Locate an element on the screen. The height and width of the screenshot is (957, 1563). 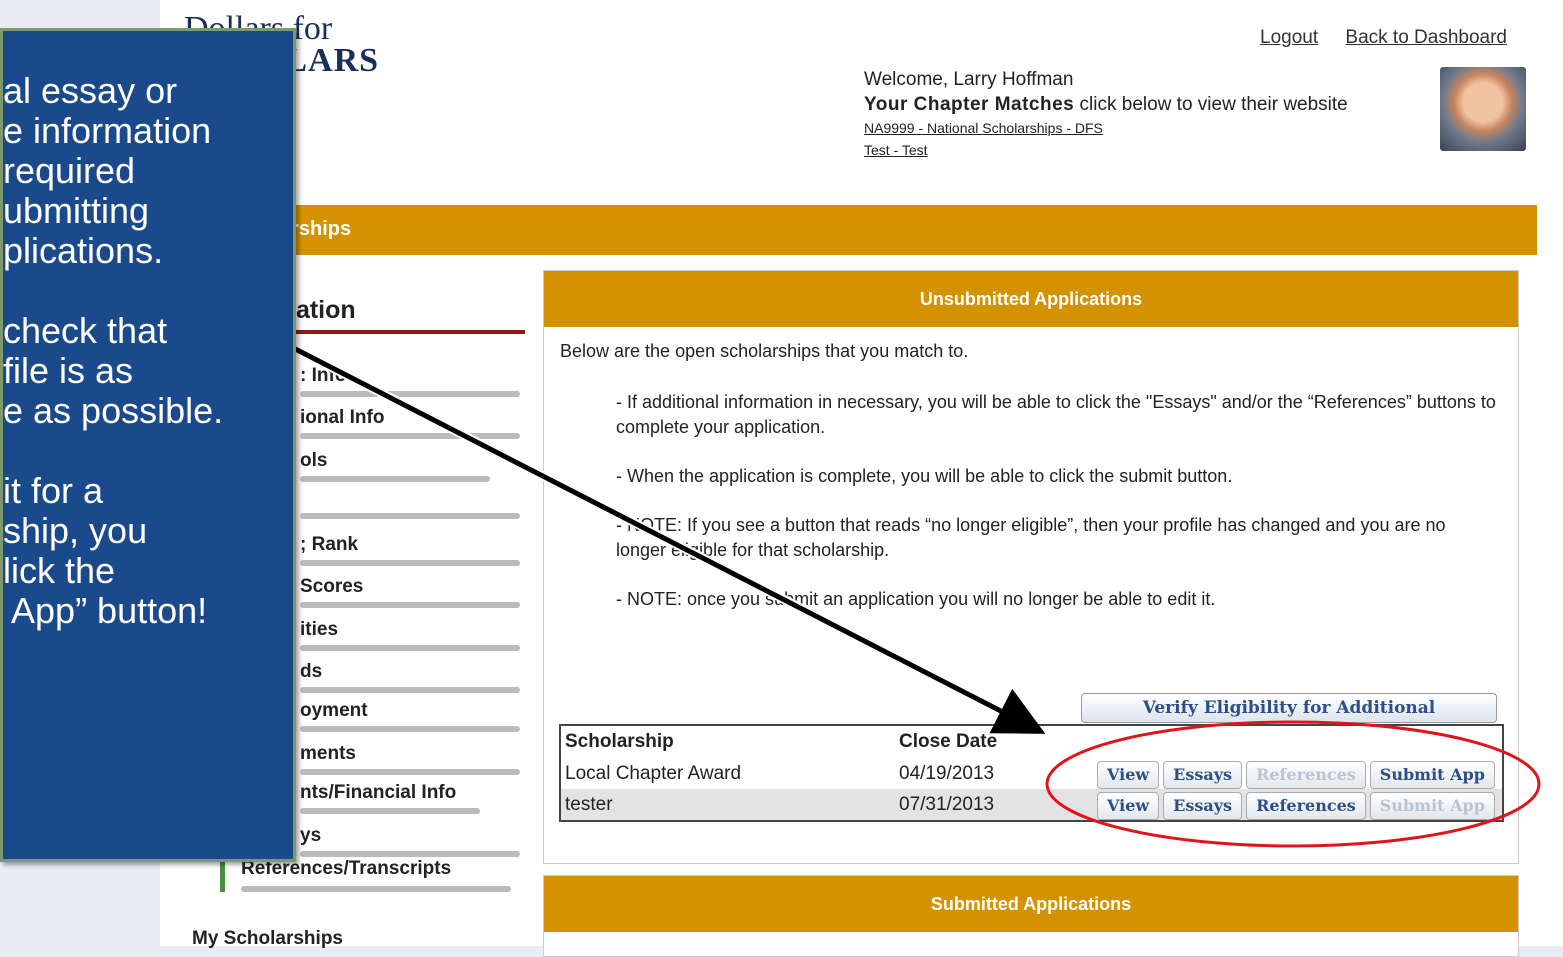
sidebar-item-statements: ments is located at coordinates (410, 759).